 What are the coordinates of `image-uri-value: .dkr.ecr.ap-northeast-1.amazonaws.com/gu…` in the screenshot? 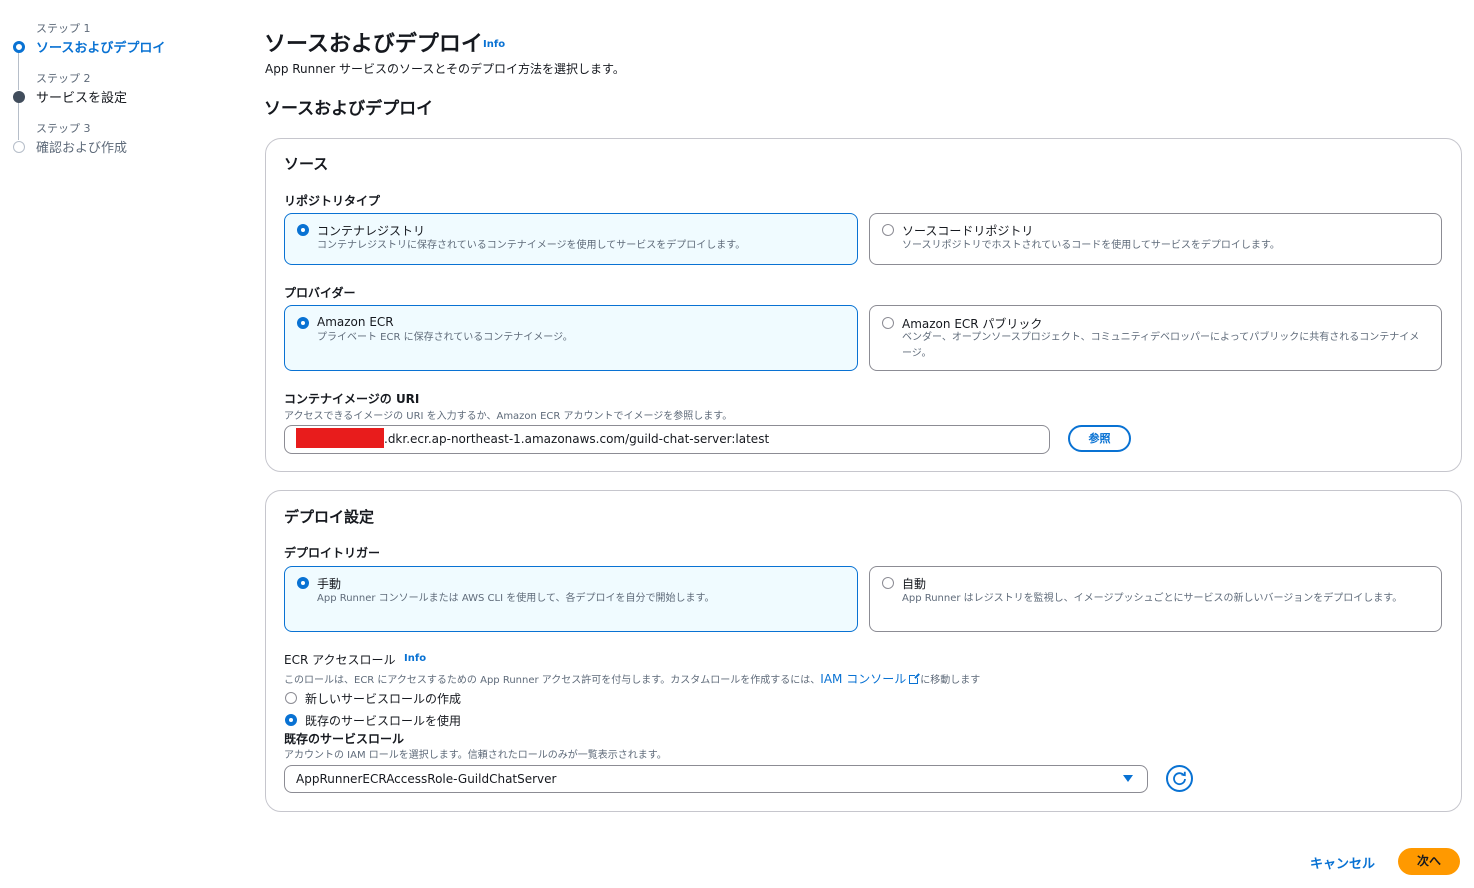 It's located at (577, 439).